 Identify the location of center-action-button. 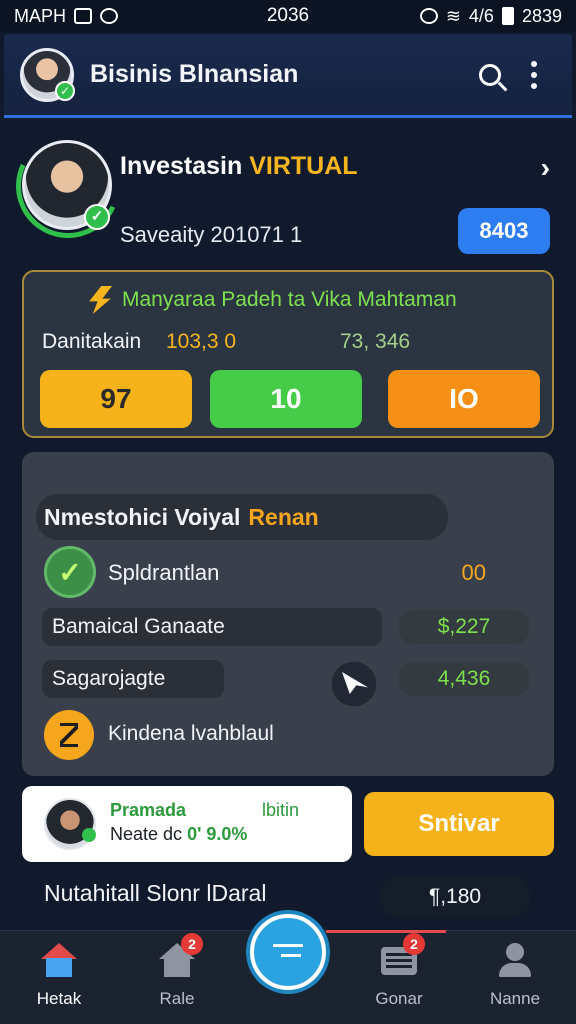
(288, 952).